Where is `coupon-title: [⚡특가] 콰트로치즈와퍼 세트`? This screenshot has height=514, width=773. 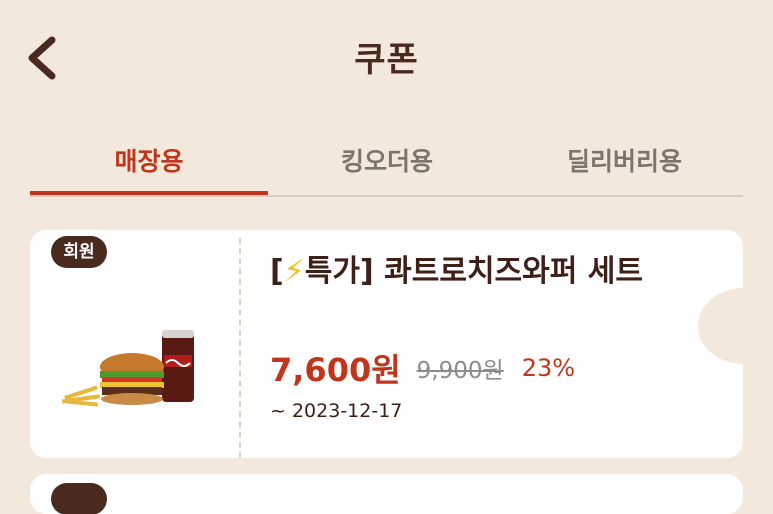 coupon-title: [⚡특가] 콰트로치즈와퍼 세트 is located at coordinates (485, 272).